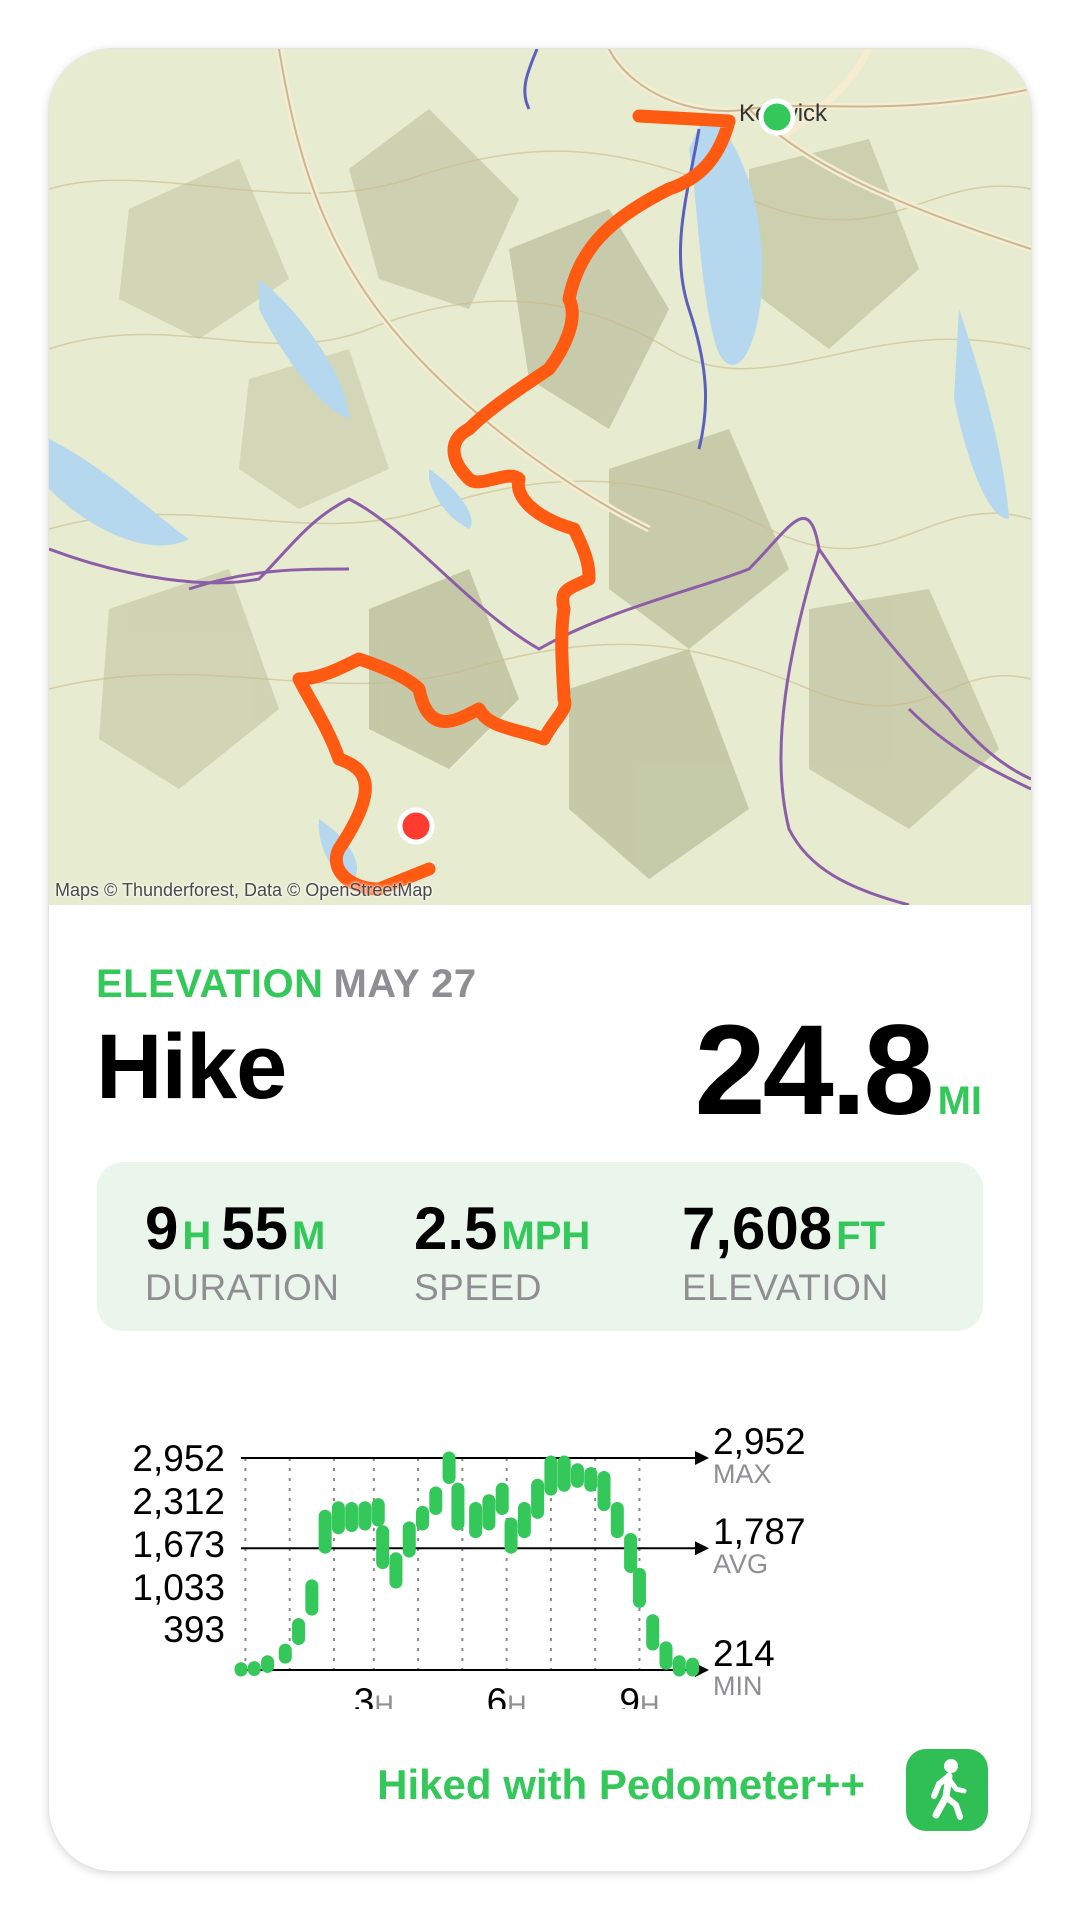 The width and height of the screenshot is (1080, 1920). Describe the element at coordinates (777, 117) in the screenshot. I see `start-marker-icon` at that location.